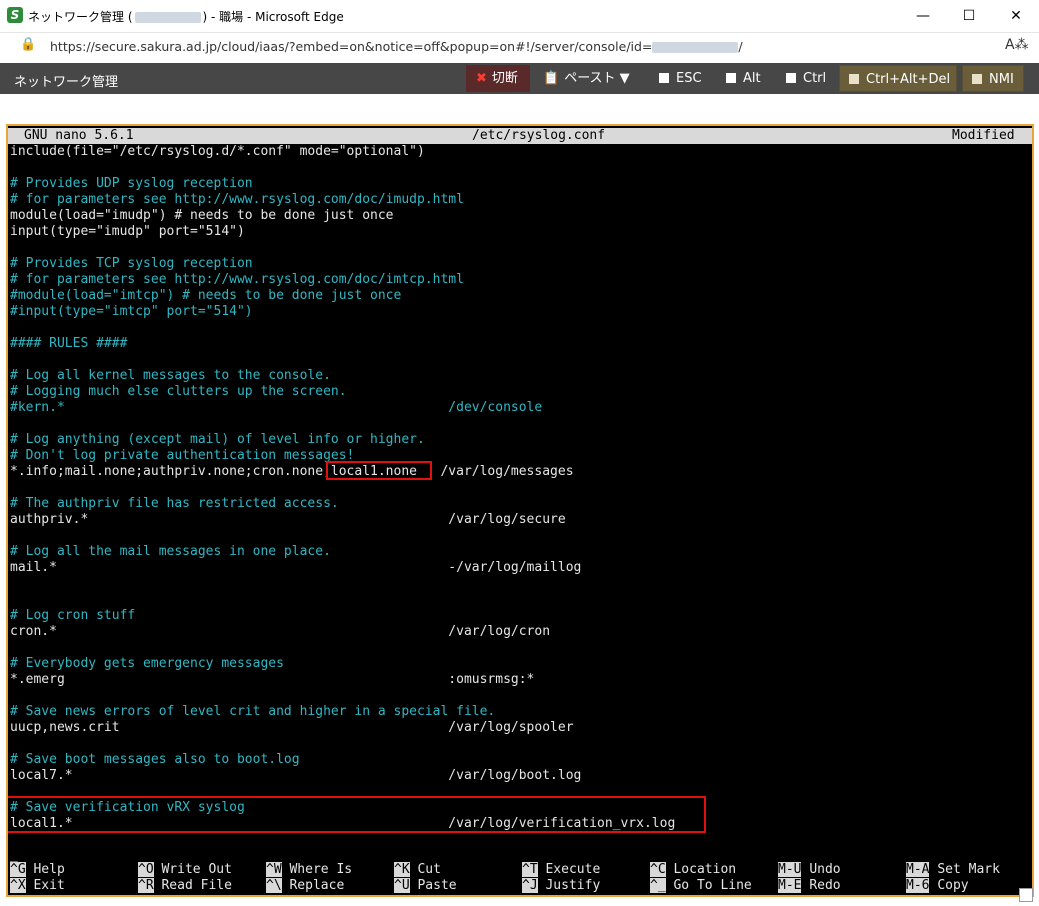  I want to click on shortcut-key: ^_, so click(658, 885).